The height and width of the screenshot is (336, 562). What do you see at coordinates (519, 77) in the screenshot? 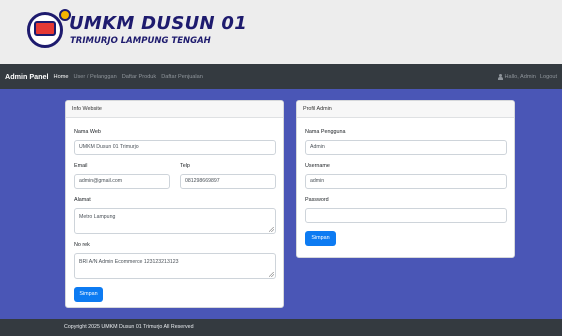
I see `user-greeting: Hallo, Admin` at bounding box center [519, 77].